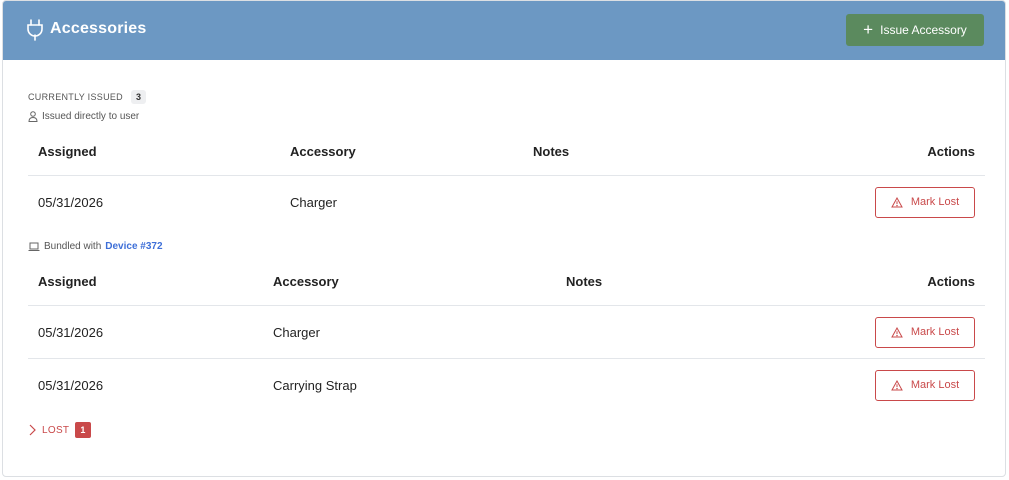 This screenshot has width=1009, height=480. I want to click on bundled-group-heading: Bundled with Device #372, so click(95, 246).